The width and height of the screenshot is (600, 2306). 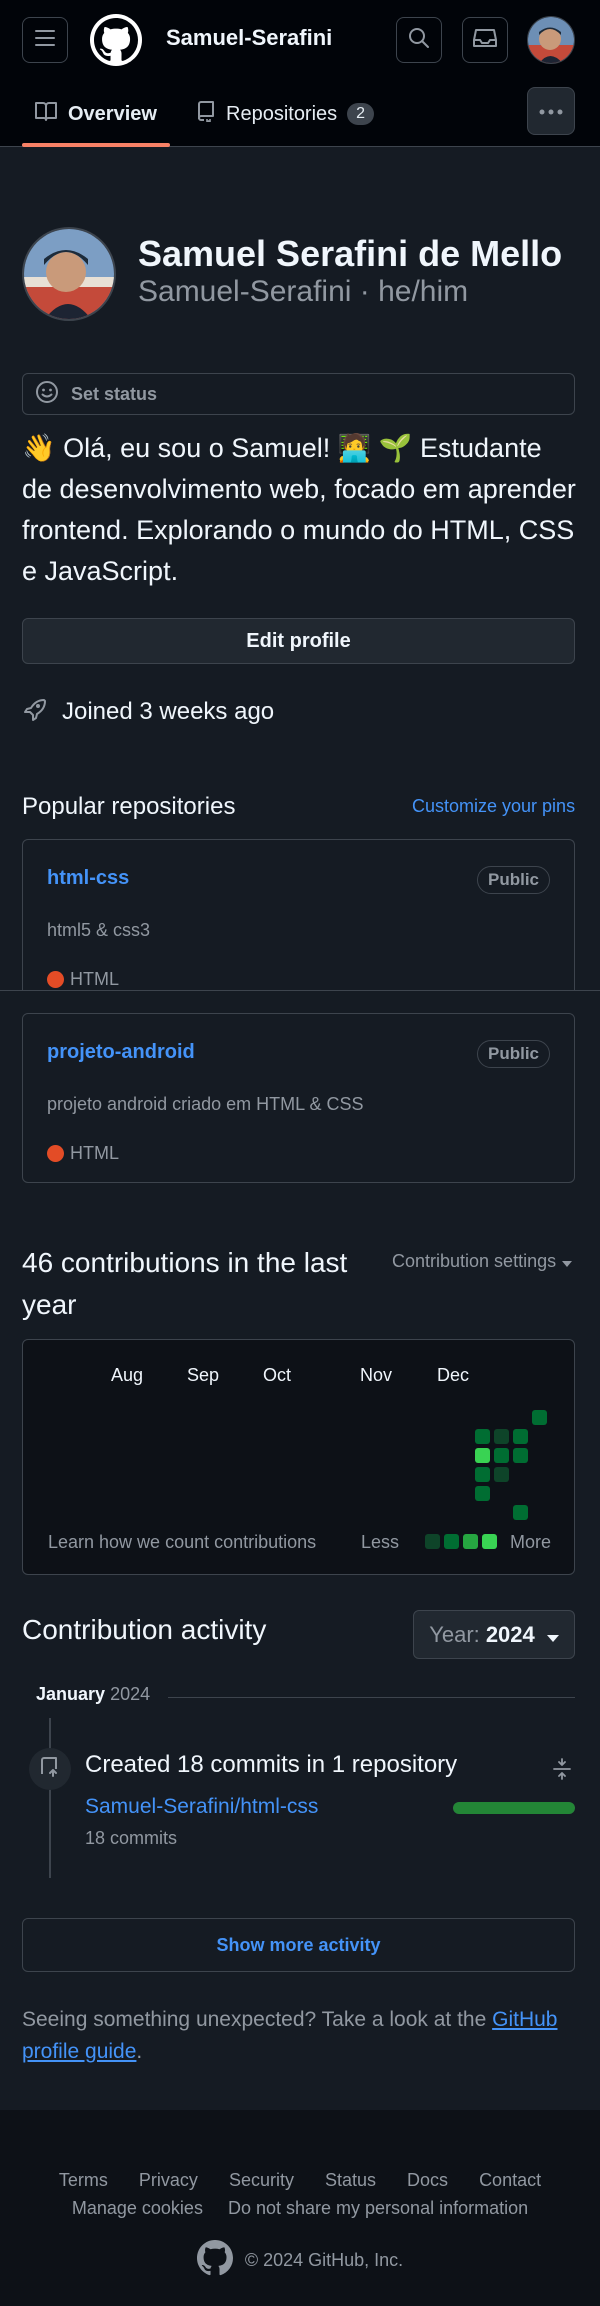 What do you see at coordinates (376, 1375) in the screenshot?
I see `month-label: Nov` at bounding box center [376, 1375].